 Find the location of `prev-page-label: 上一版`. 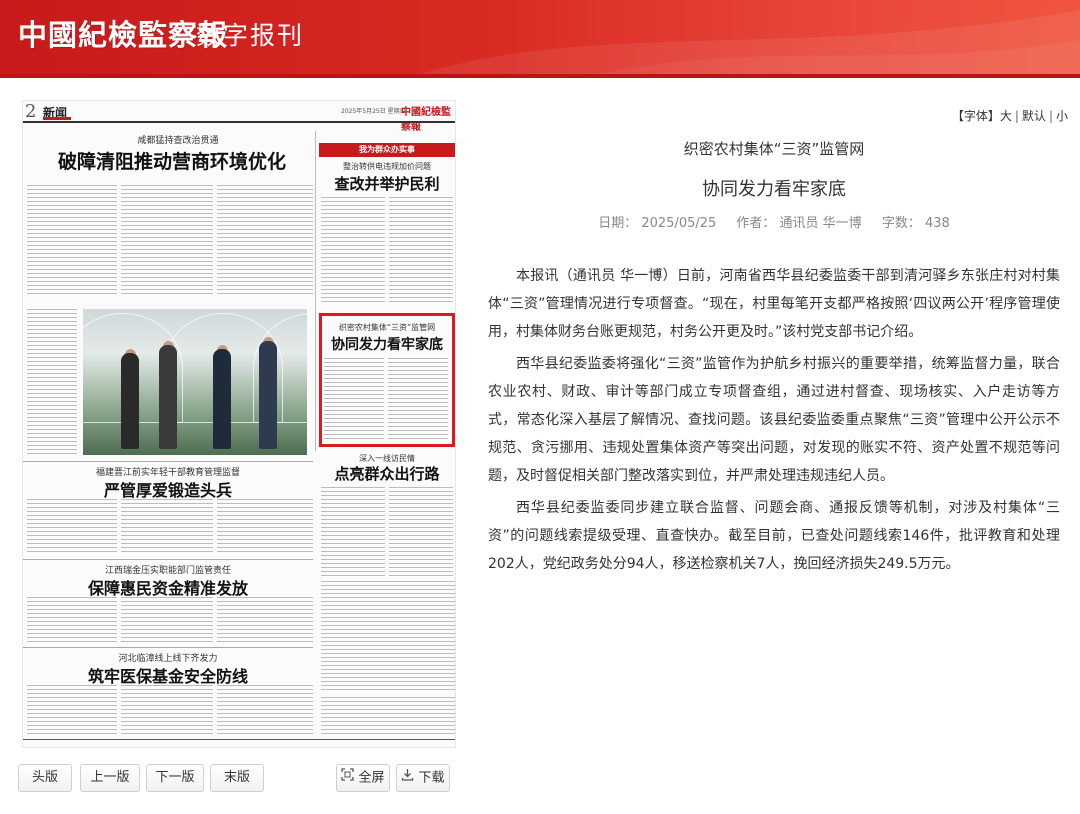

prev-page-label: 上一版 is located at coordinates (110, 777).